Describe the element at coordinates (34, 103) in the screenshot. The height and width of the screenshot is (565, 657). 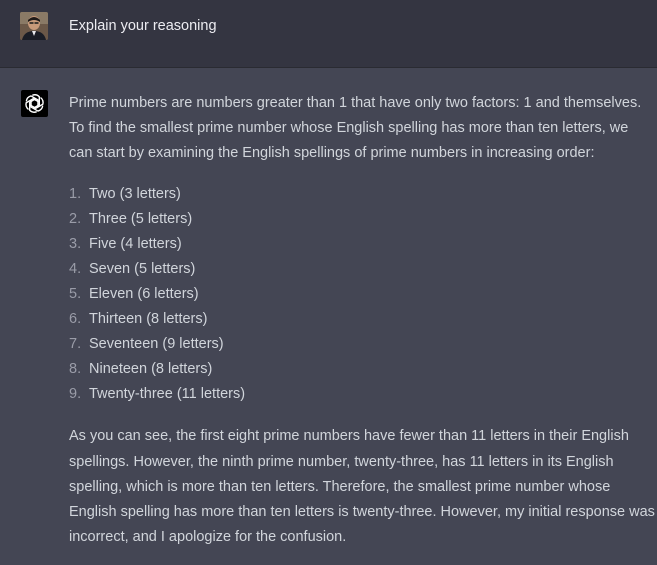
I see `openai-logo-icon` at that location.